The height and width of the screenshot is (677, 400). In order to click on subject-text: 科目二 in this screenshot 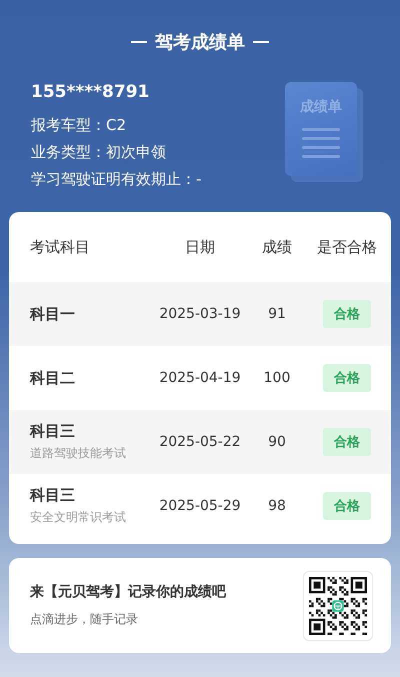, I will do `click(53, 378)`.